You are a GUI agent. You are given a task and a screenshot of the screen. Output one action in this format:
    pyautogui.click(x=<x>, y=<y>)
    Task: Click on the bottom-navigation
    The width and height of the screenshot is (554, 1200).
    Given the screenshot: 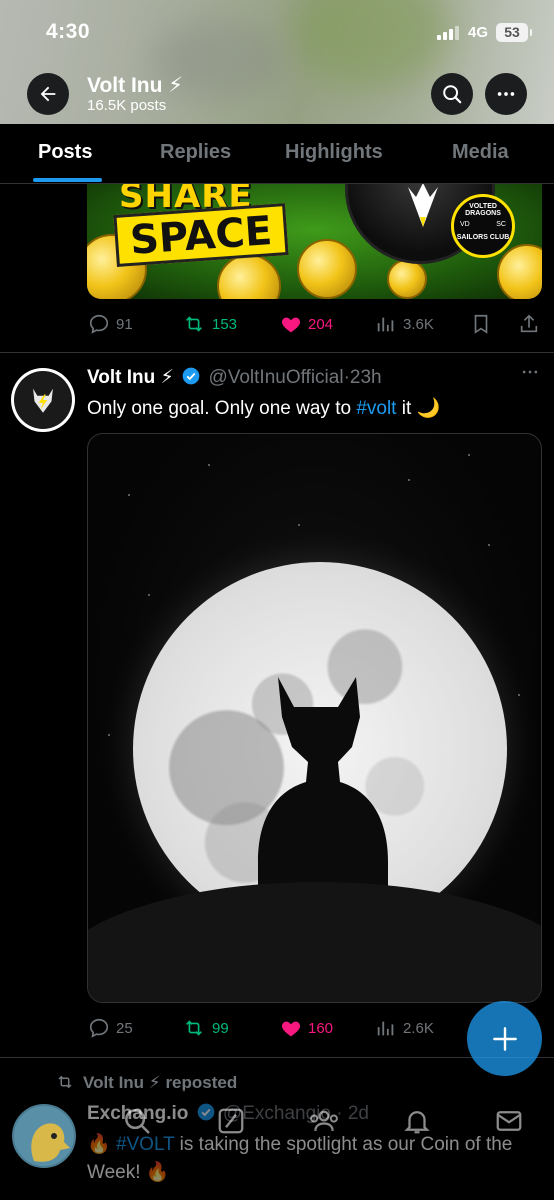 What is the action you would take?
    pyautogui.click(x=277, y=1145)
    